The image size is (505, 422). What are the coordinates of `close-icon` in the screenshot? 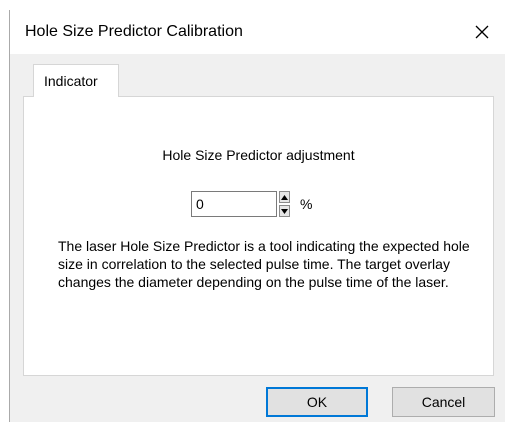 It's located at (482, 32).